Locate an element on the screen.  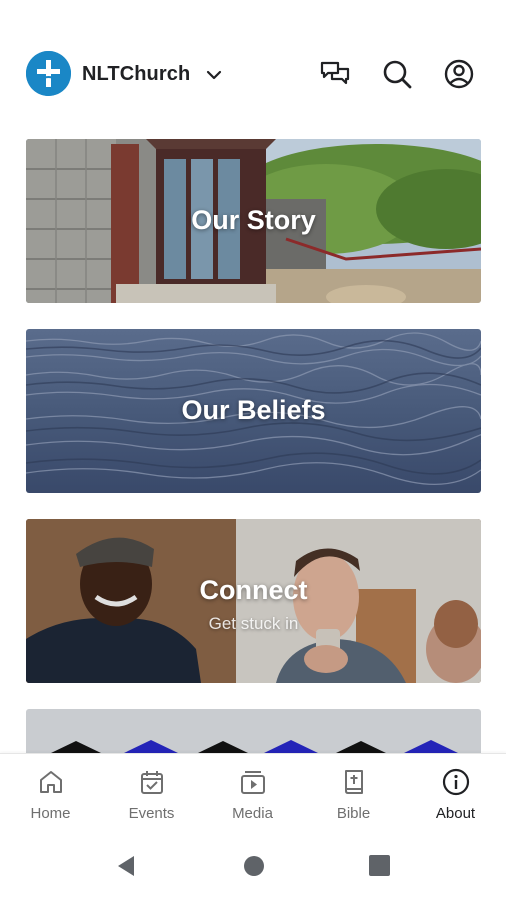
nav-events: Events is located at coordinates (151, 794).